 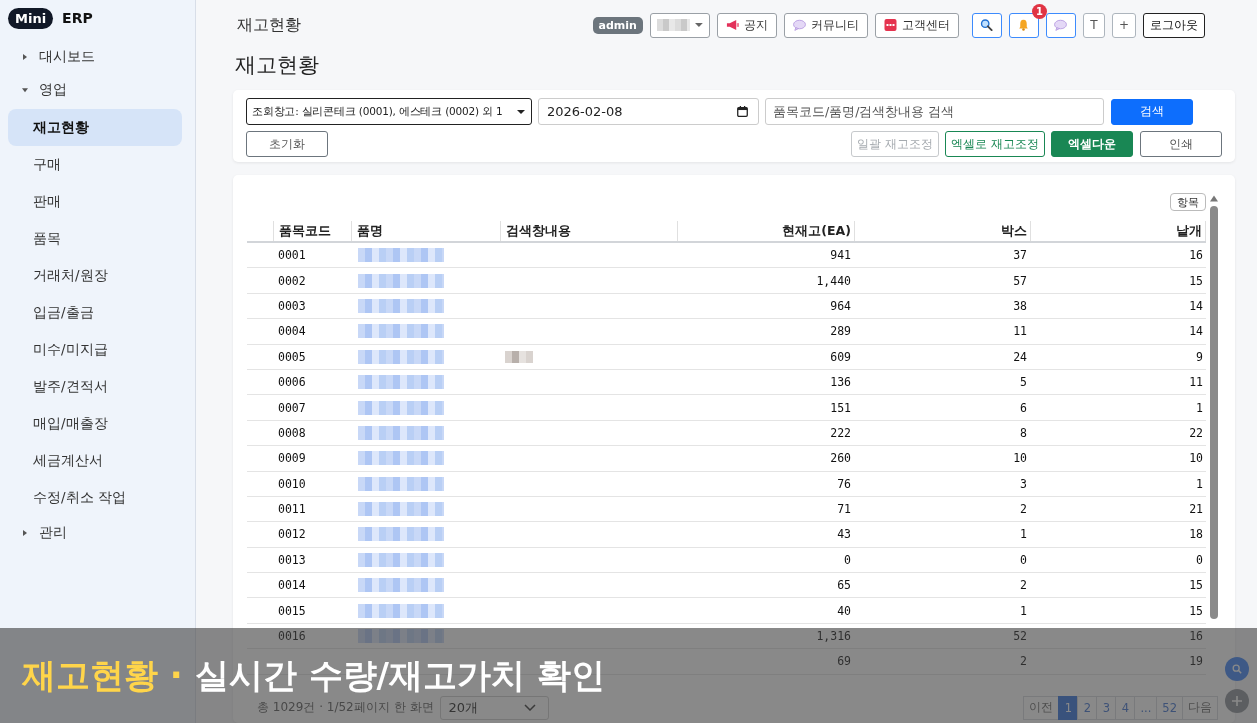 I want to click on sidebar-item: 품목, so click(x=95, y=238).